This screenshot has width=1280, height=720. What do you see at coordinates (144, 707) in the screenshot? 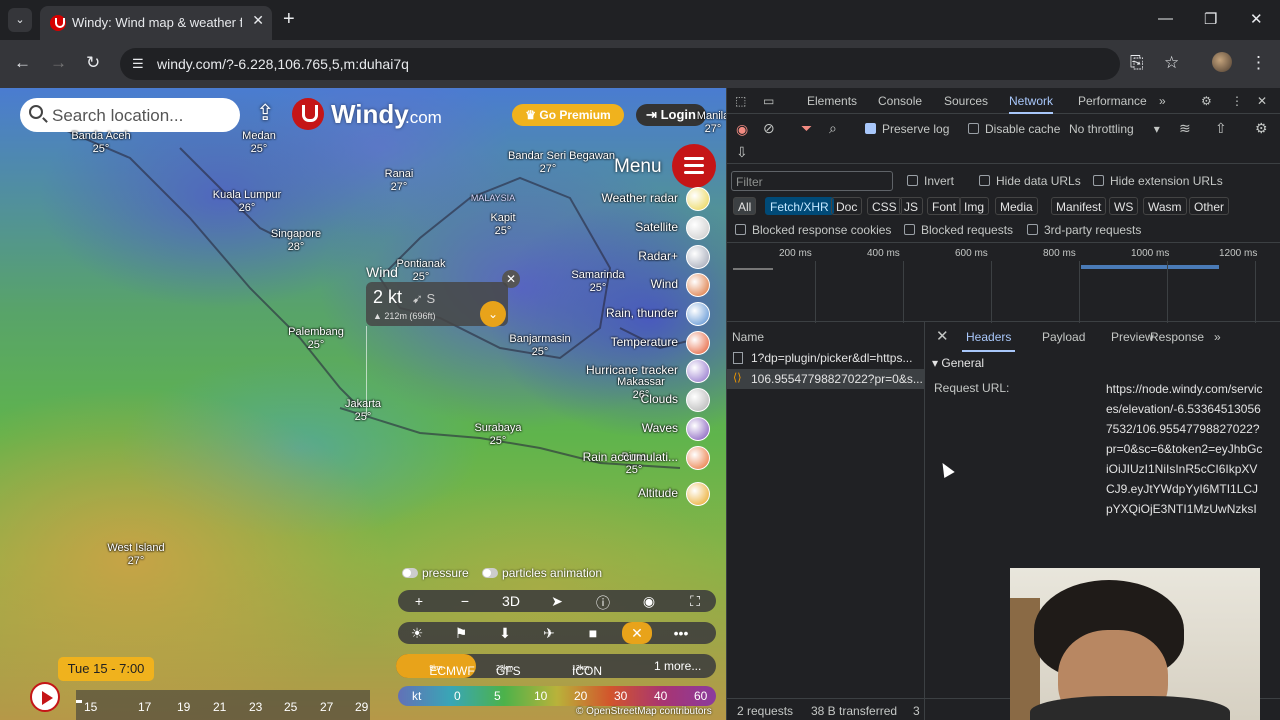
I see `timeline-day: 17` at bounding box center [144, 707].